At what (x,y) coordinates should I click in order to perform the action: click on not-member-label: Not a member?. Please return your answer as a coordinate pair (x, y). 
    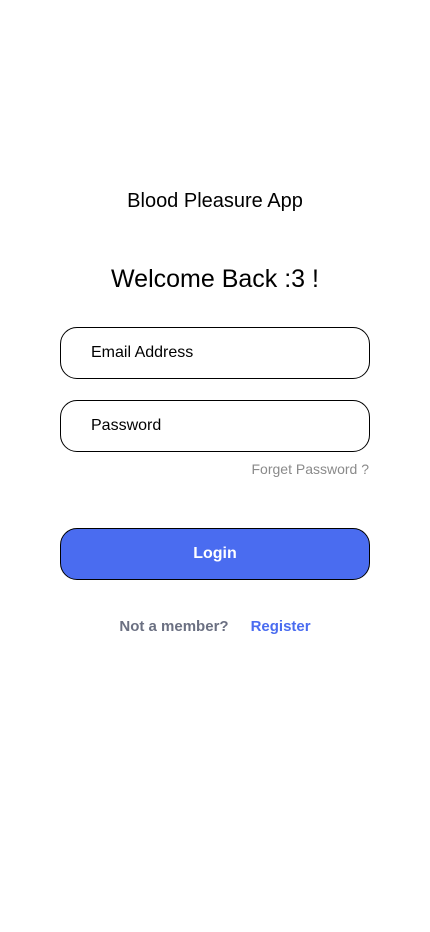
    Looking at the image, I should click on (174, 626).